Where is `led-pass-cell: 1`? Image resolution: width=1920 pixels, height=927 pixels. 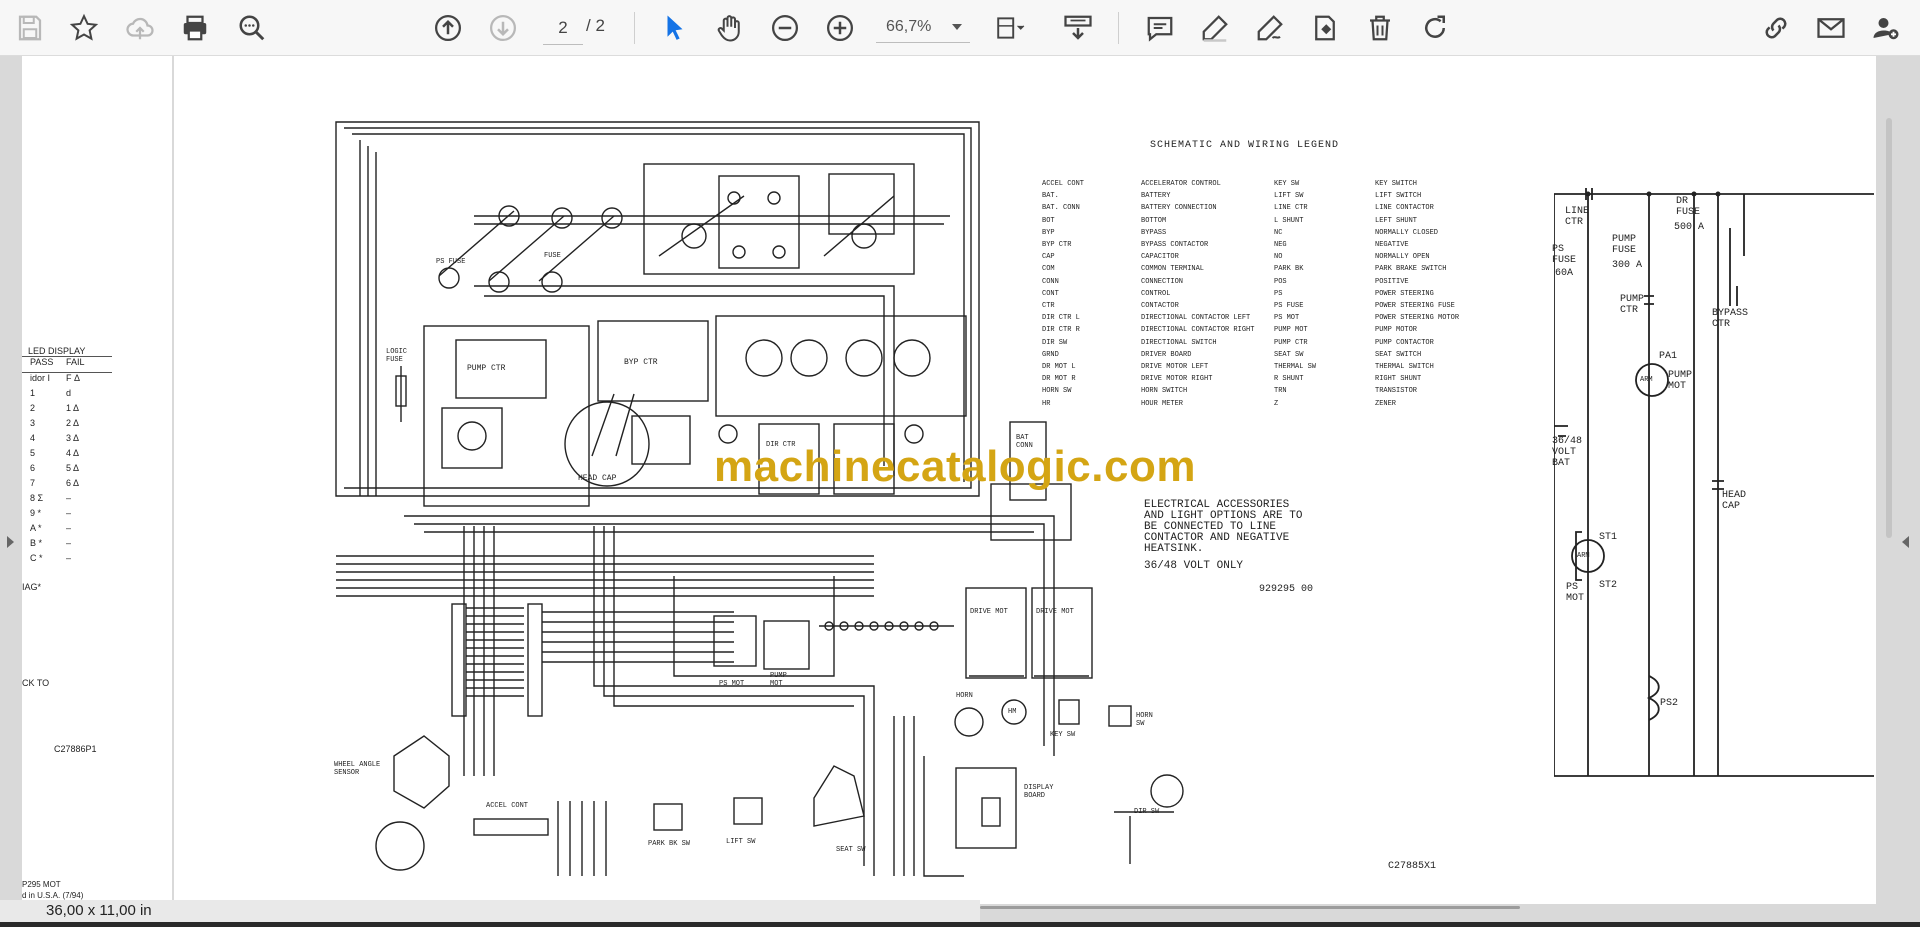 led-pass-cell: 1 is located at coordinates (33, 393).